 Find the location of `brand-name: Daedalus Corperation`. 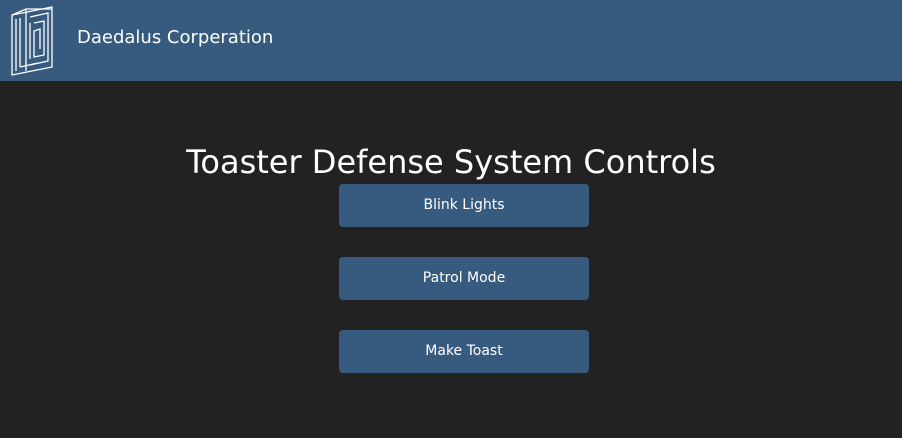

brand-name: Daedalus Corperation is located at coordinates (175, 38).